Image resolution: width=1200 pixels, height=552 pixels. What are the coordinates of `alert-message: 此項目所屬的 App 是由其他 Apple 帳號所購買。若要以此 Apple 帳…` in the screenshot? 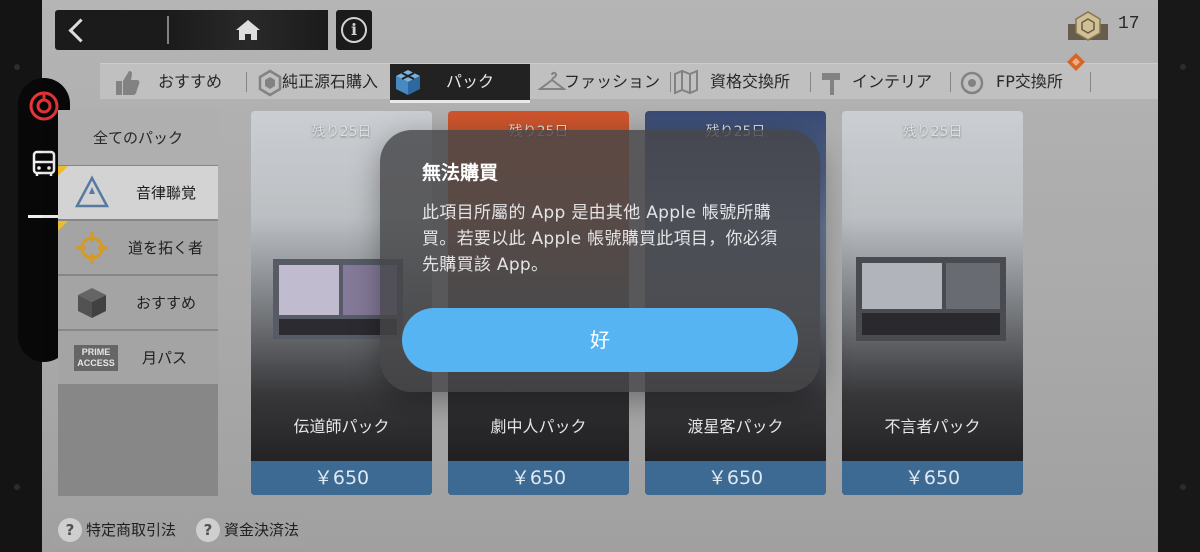 It's located at (600, 239).